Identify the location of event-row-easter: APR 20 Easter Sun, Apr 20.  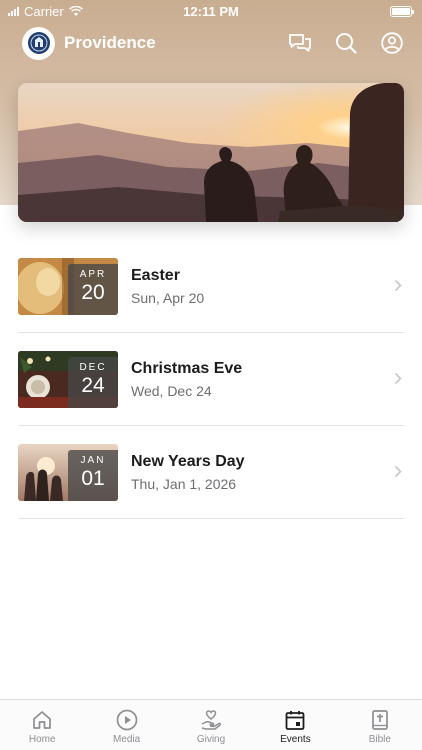
(211, 286).